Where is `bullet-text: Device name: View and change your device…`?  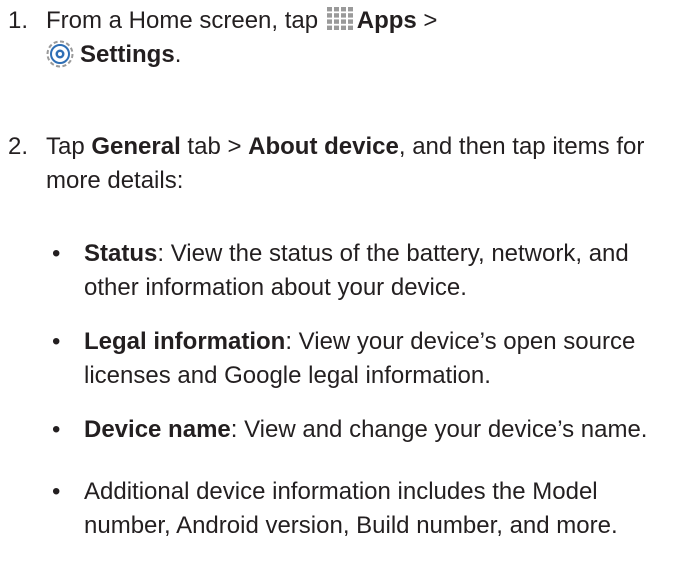 bullet-text: Device name: View and change your device… is located at coordinates (382, 430).